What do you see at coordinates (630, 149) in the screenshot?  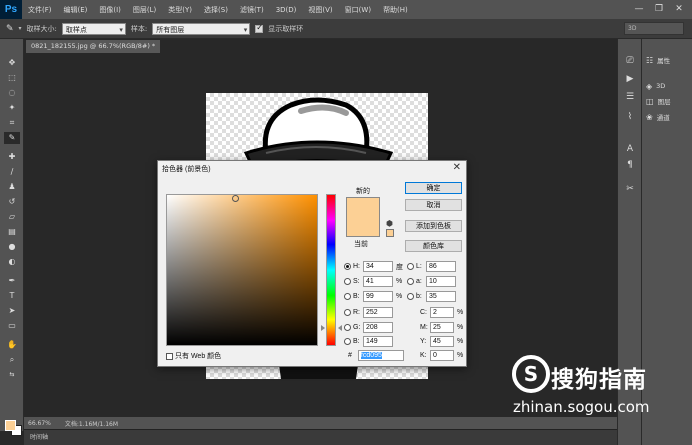 I see `character-icon: A` at bounding box center [630, 149].